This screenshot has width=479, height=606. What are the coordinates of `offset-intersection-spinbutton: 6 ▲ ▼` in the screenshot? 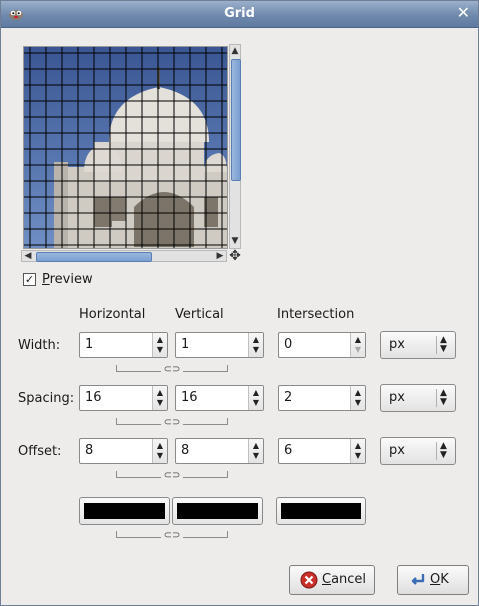 It's located at (322, 451).